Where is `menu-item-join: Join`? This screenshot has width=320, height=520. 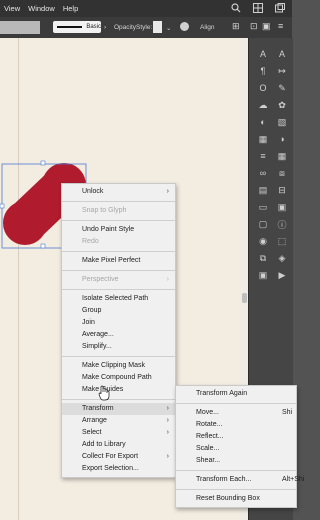 menu-item-join: Join is located at coordinates (118, 323).